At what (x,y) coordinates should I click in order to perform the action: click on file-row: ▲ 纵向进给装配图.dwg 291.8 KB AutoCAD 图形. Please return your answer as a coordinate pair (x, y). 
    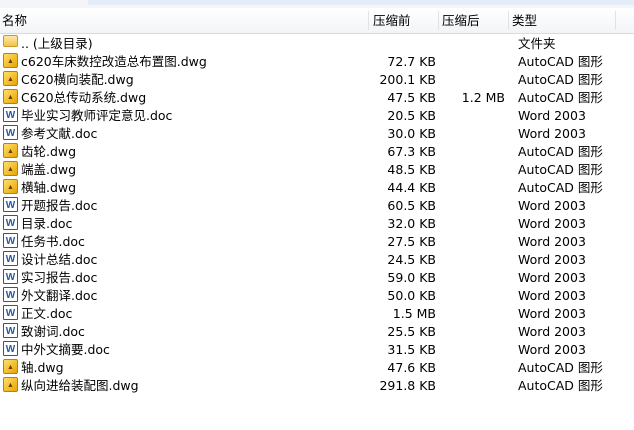
    Looking at the image, I should click on (317, 386).